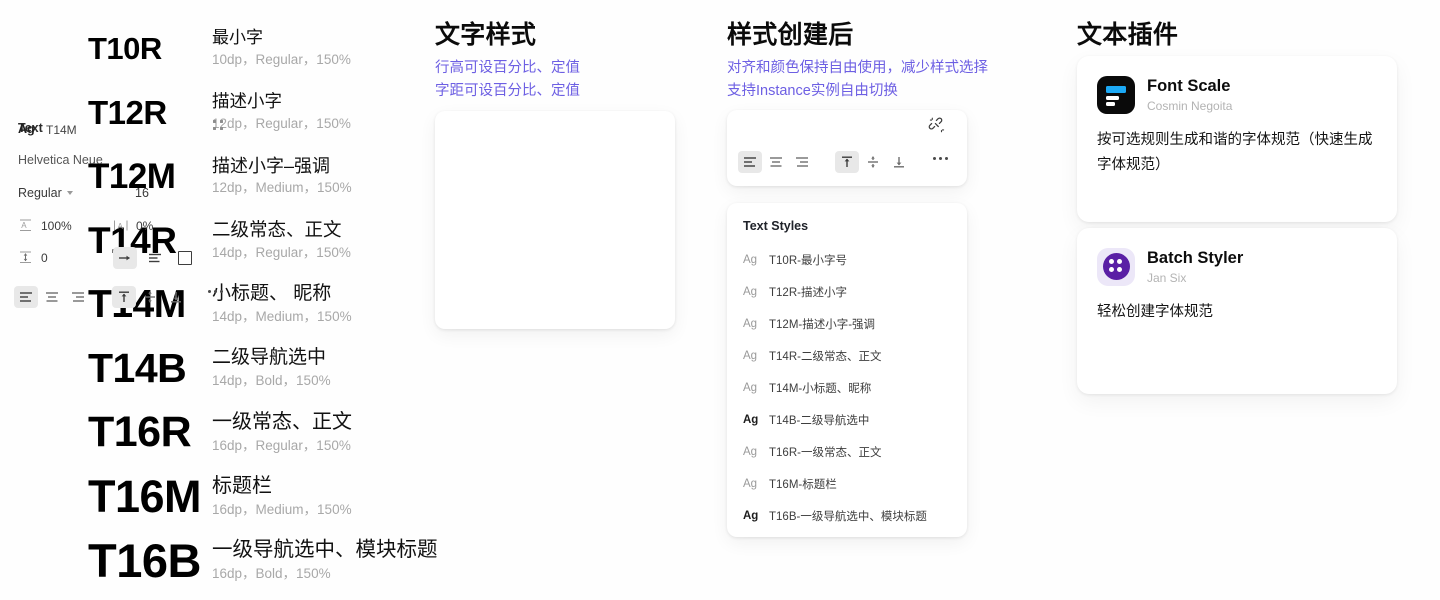  Describe the element at coordinates (1195, 258) in the screenshot. I see `plugin-name: Batch Styler` at that location.